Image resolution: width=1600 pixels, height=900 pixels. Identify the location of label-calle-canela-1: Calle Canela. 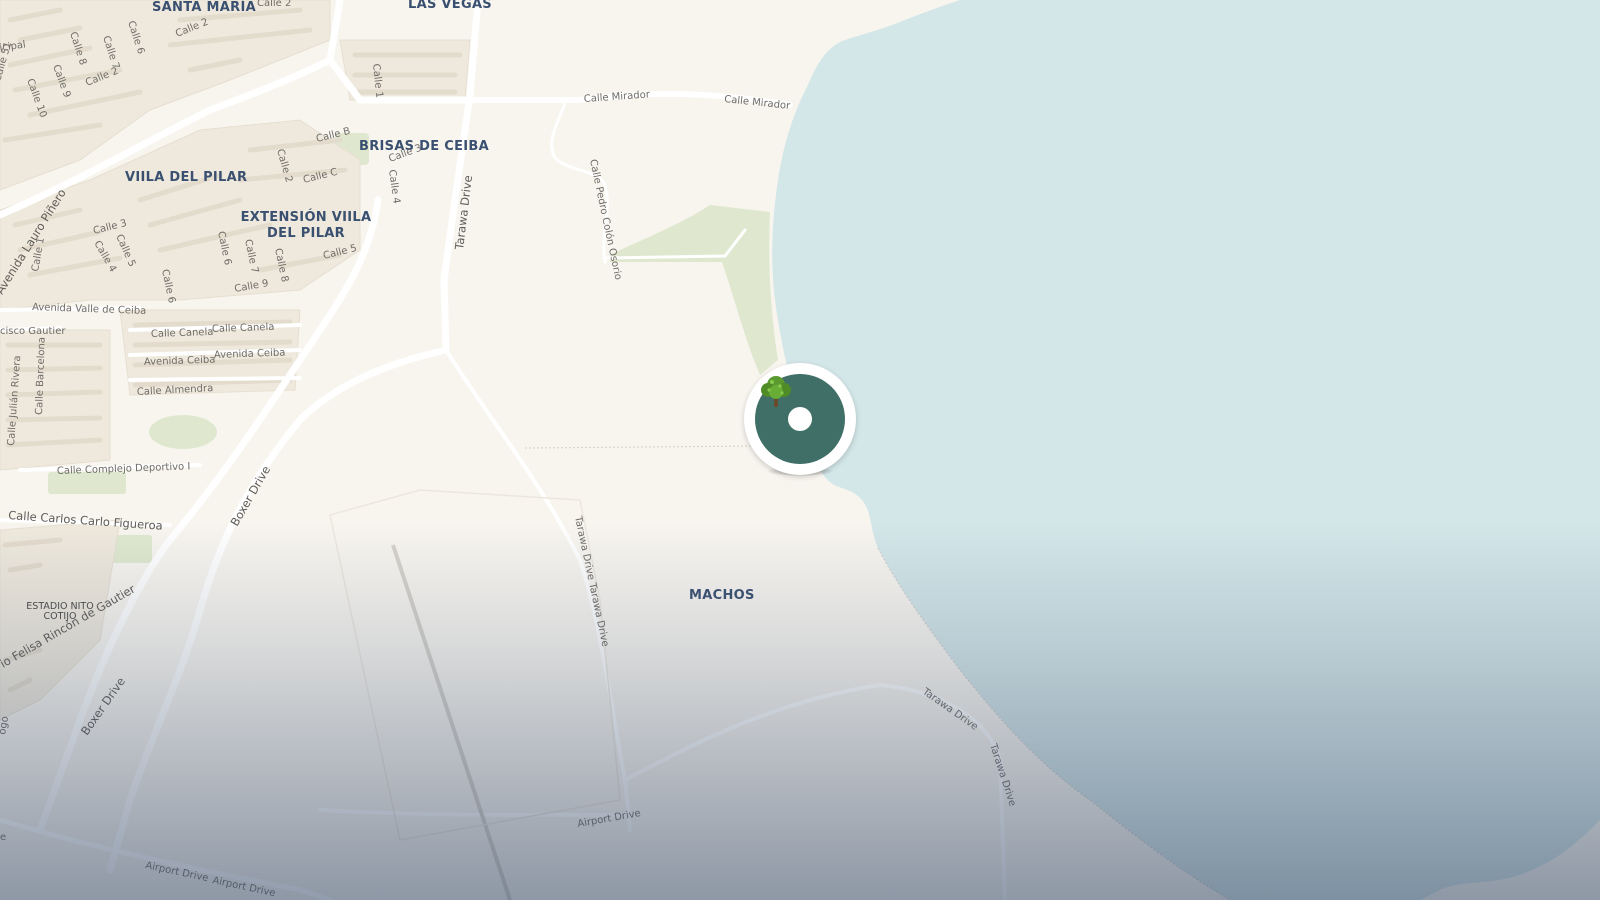
(182, 333).